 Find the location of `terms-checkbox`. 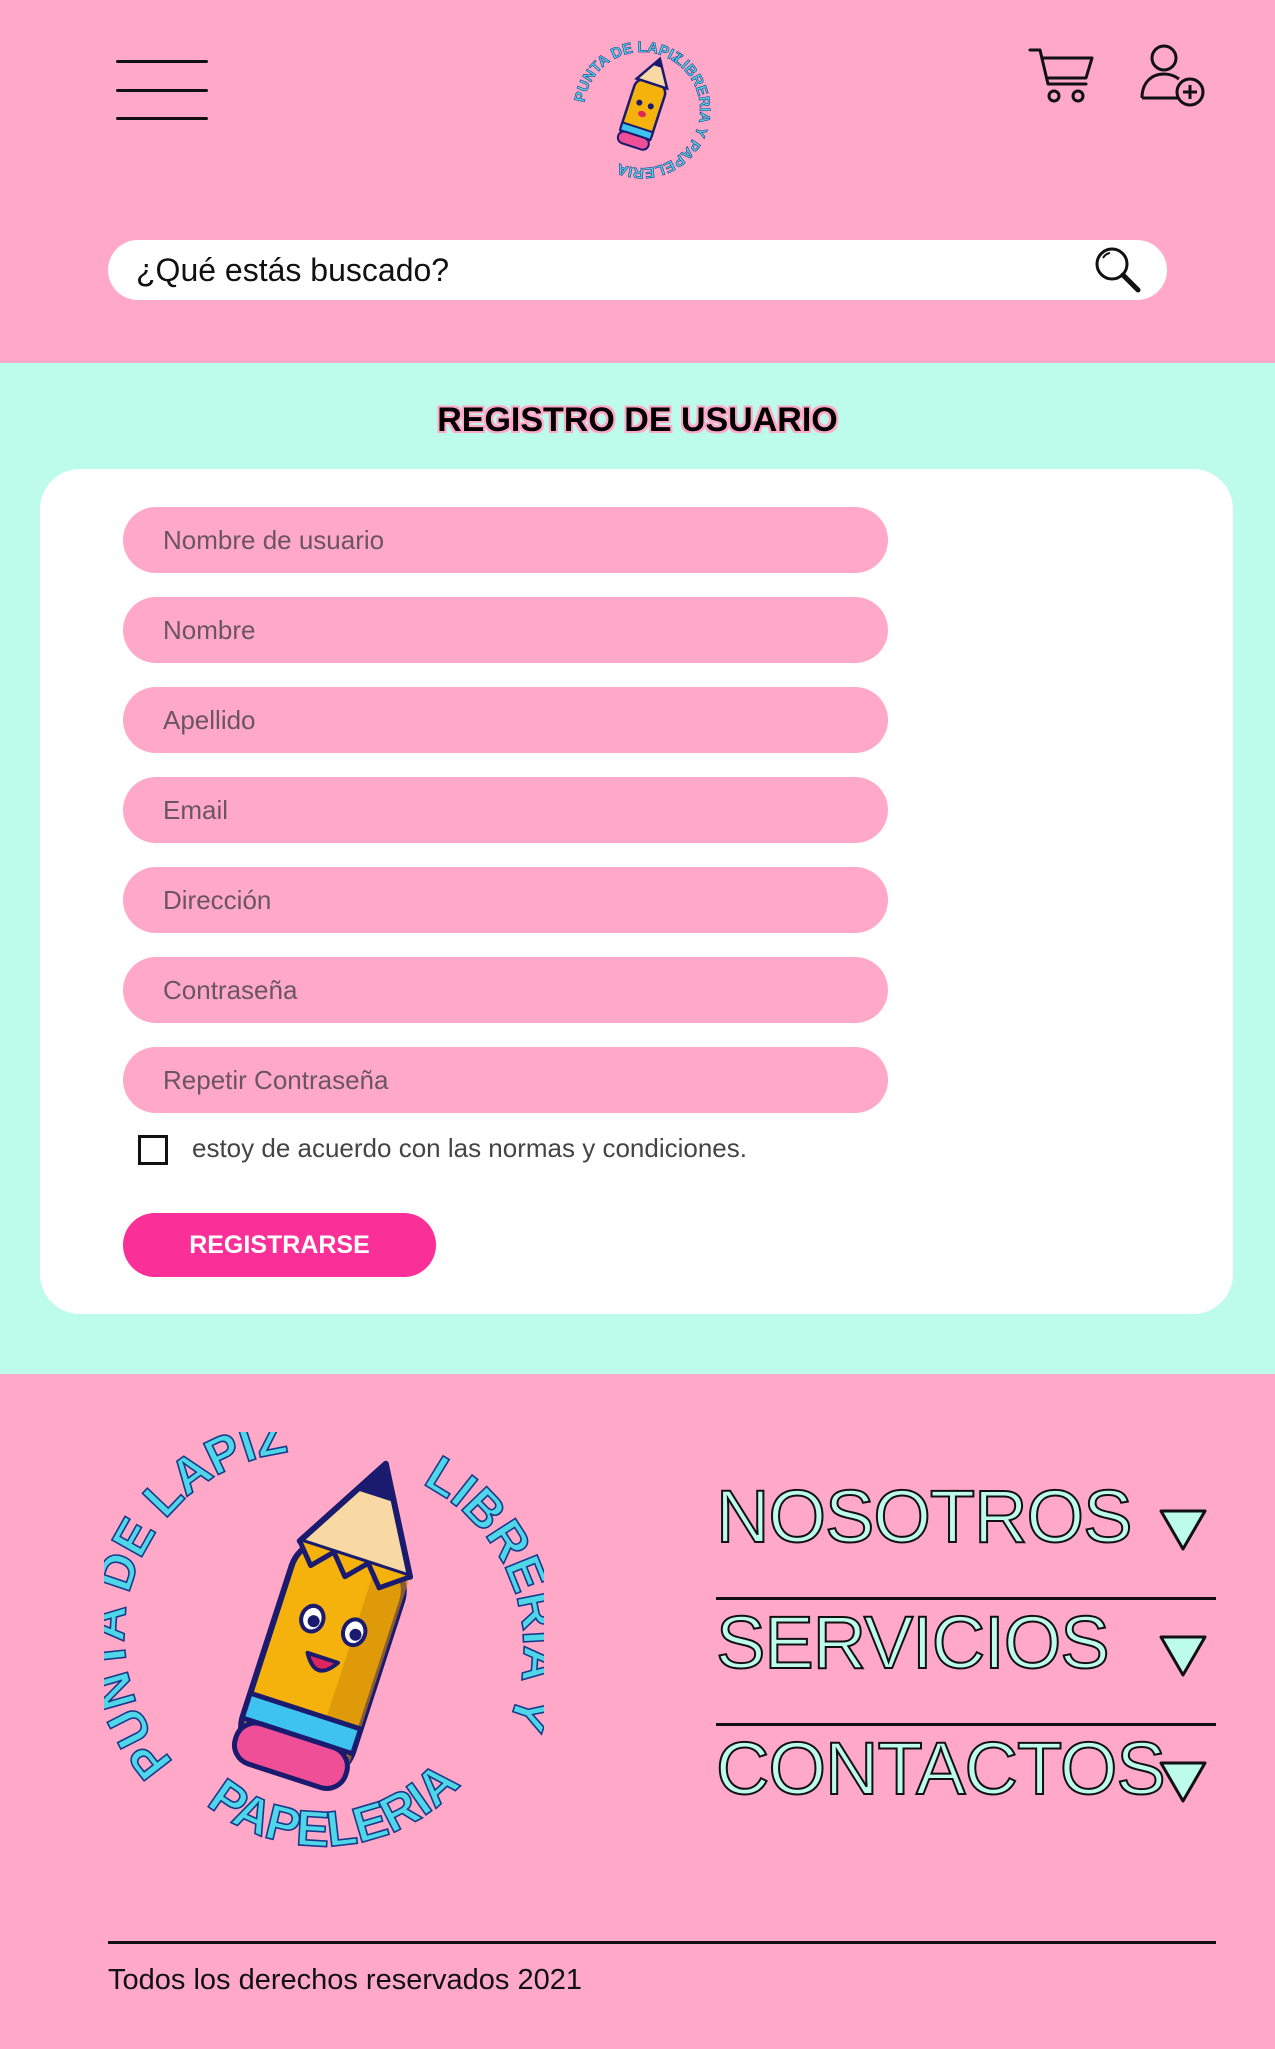

terms-checkbox is located at coordinates (153, 1150).